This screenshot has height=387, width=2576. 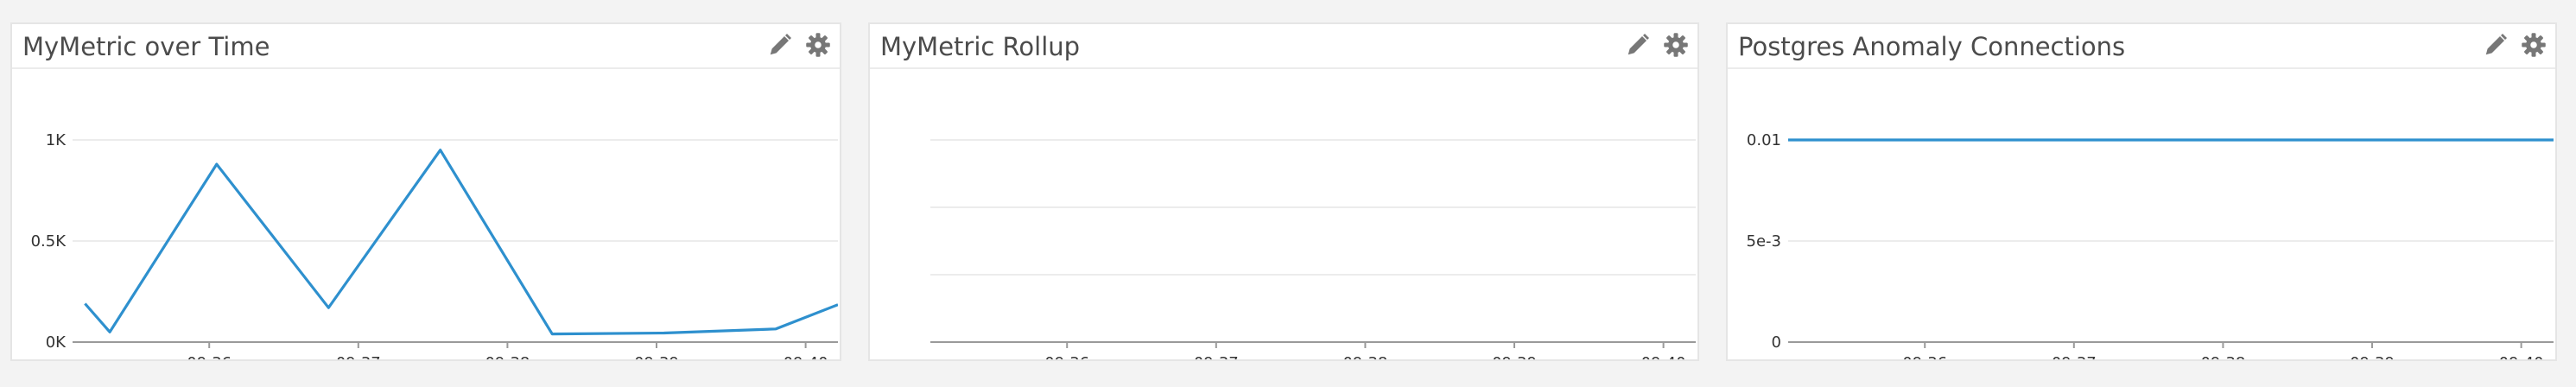 What do you see at coordinates (146, 46) in the screenshot?
I see `panel-title: MyMetric over Time` at bounding box center [146, 46].